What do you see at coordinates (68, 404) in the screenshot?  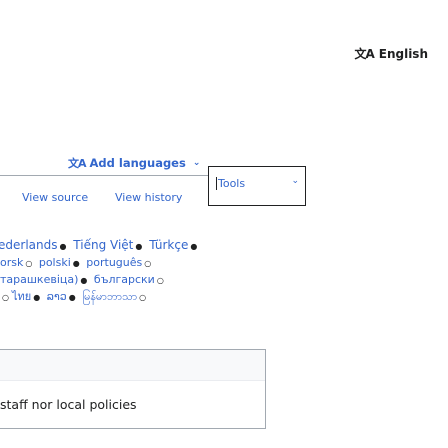 I see `notice-text: staff nor local policies` at bounding box center [68, 404].